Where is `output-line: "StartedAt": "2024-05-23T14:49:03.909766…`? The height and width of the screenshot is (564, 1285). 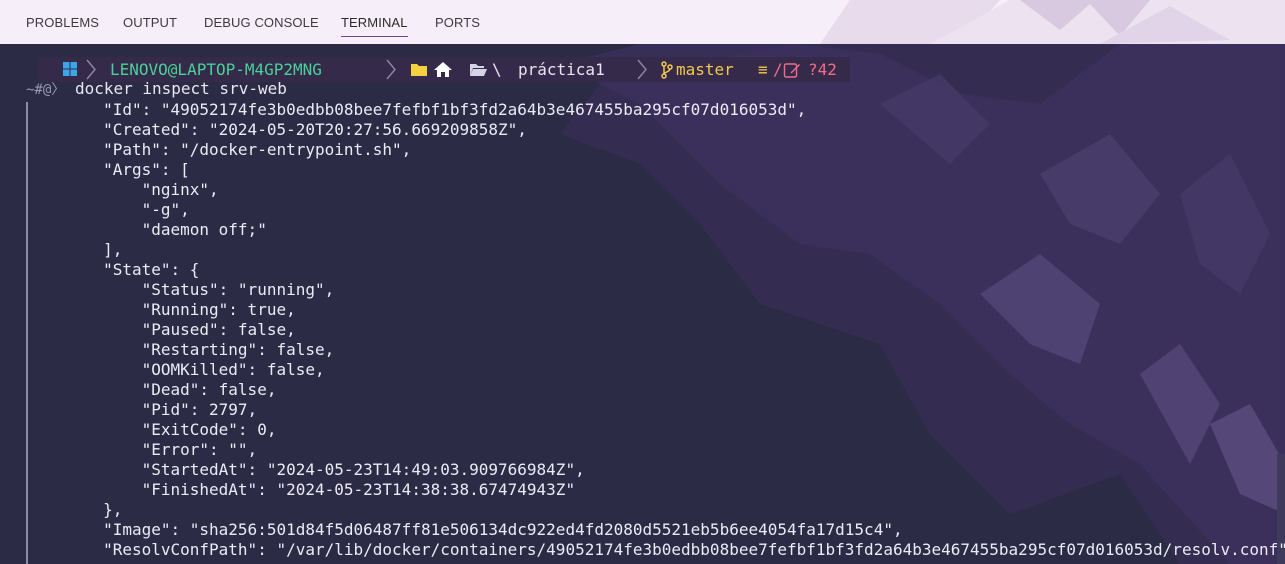 output-line: "StartedAt": "2024-05-23T14:49:03.909766… is located at coordinates (305, 469).